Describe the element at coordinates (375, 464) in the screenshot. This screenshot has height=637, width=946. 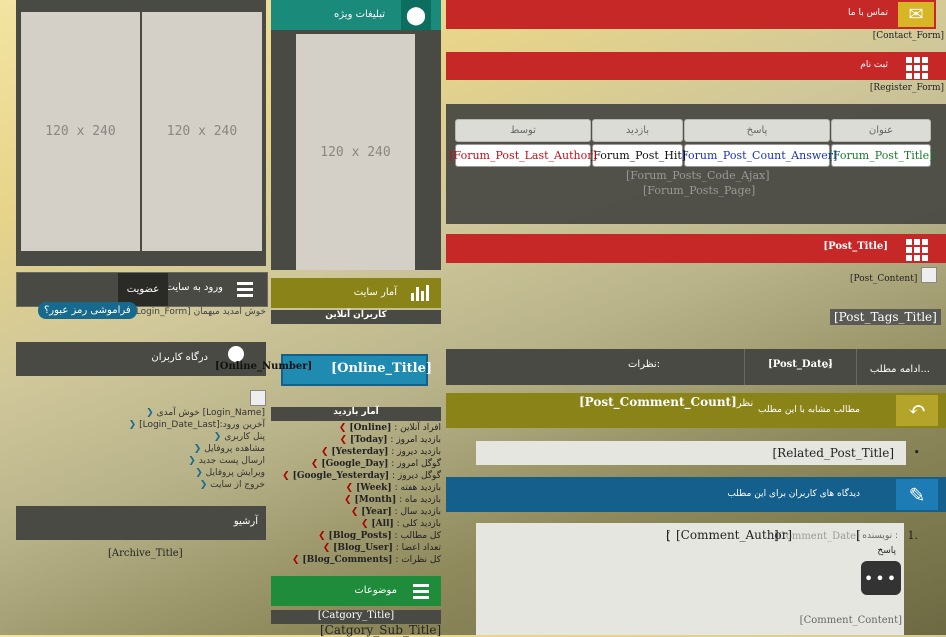
I see `visits-row: گوگل امروز : [Google_Day] ❯` at that location.